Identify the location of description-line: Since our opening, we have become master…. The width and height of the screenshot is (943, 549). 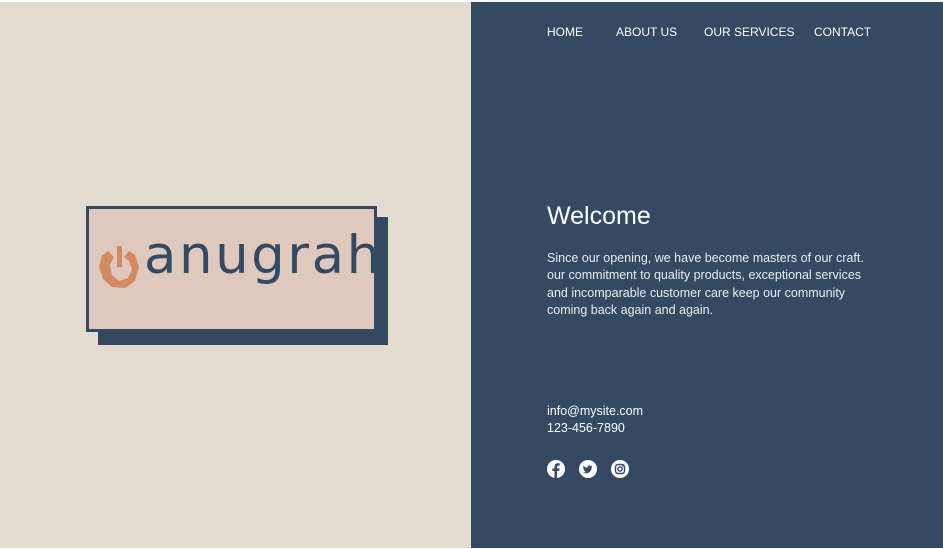
(705, 258).